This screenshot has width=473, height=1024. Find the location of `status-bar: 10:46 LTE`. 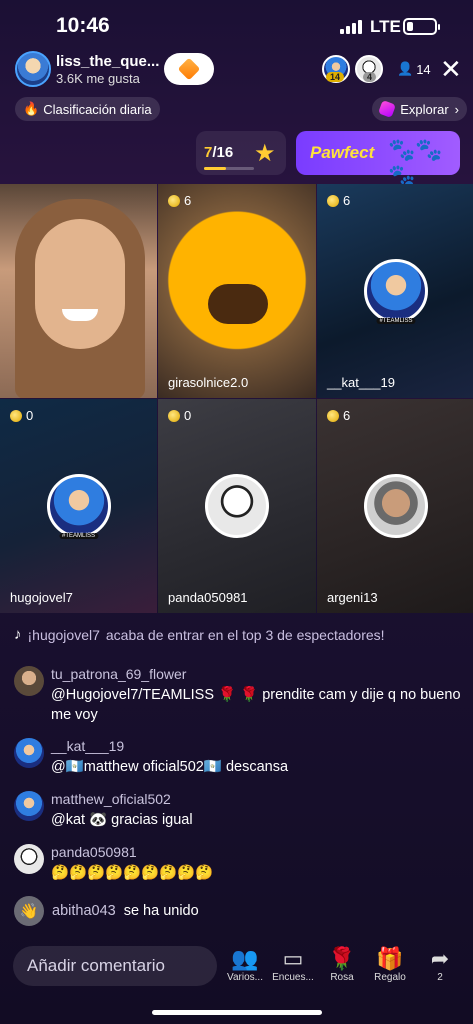

status-bar: 10:46 LTE is located at coordinates (236, 25).